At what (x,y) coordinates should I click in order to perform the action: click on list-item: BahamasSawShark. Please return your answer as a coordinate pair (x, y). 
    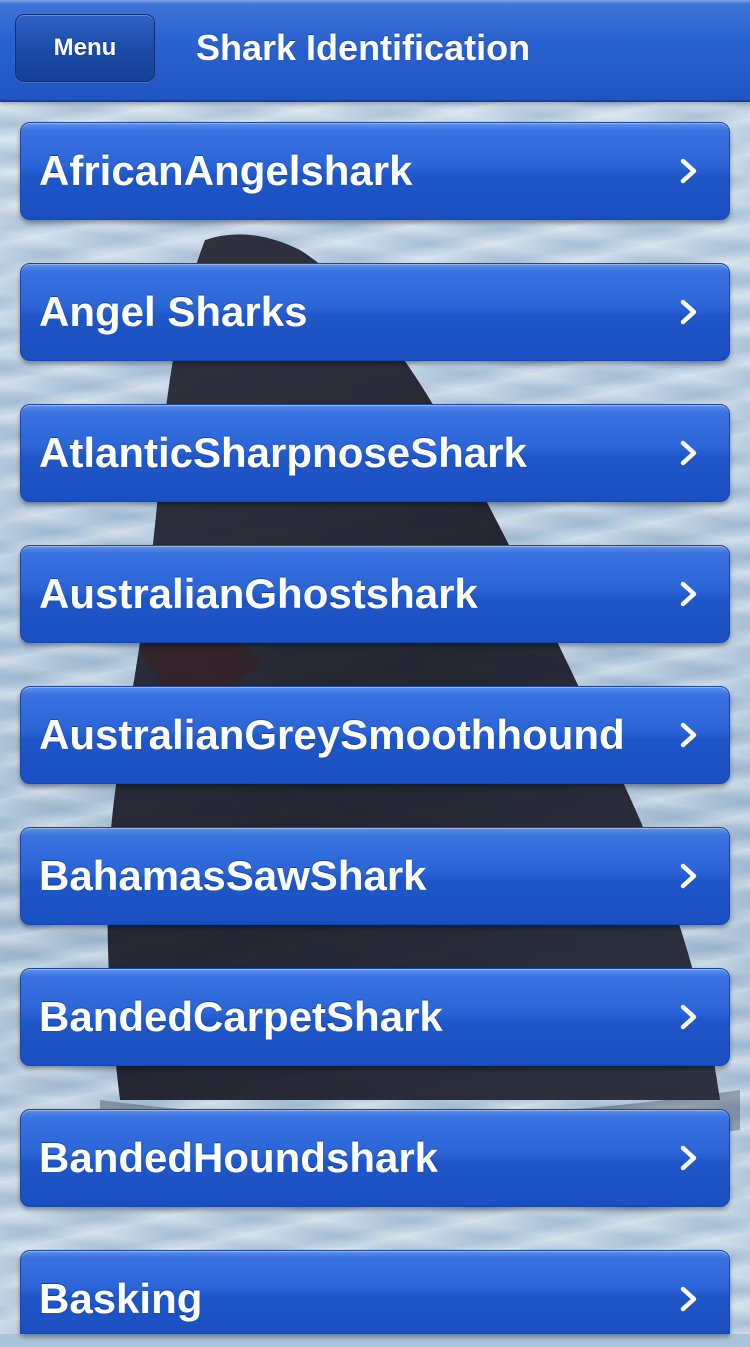
    Looking at the image, I should click on (375, 876).